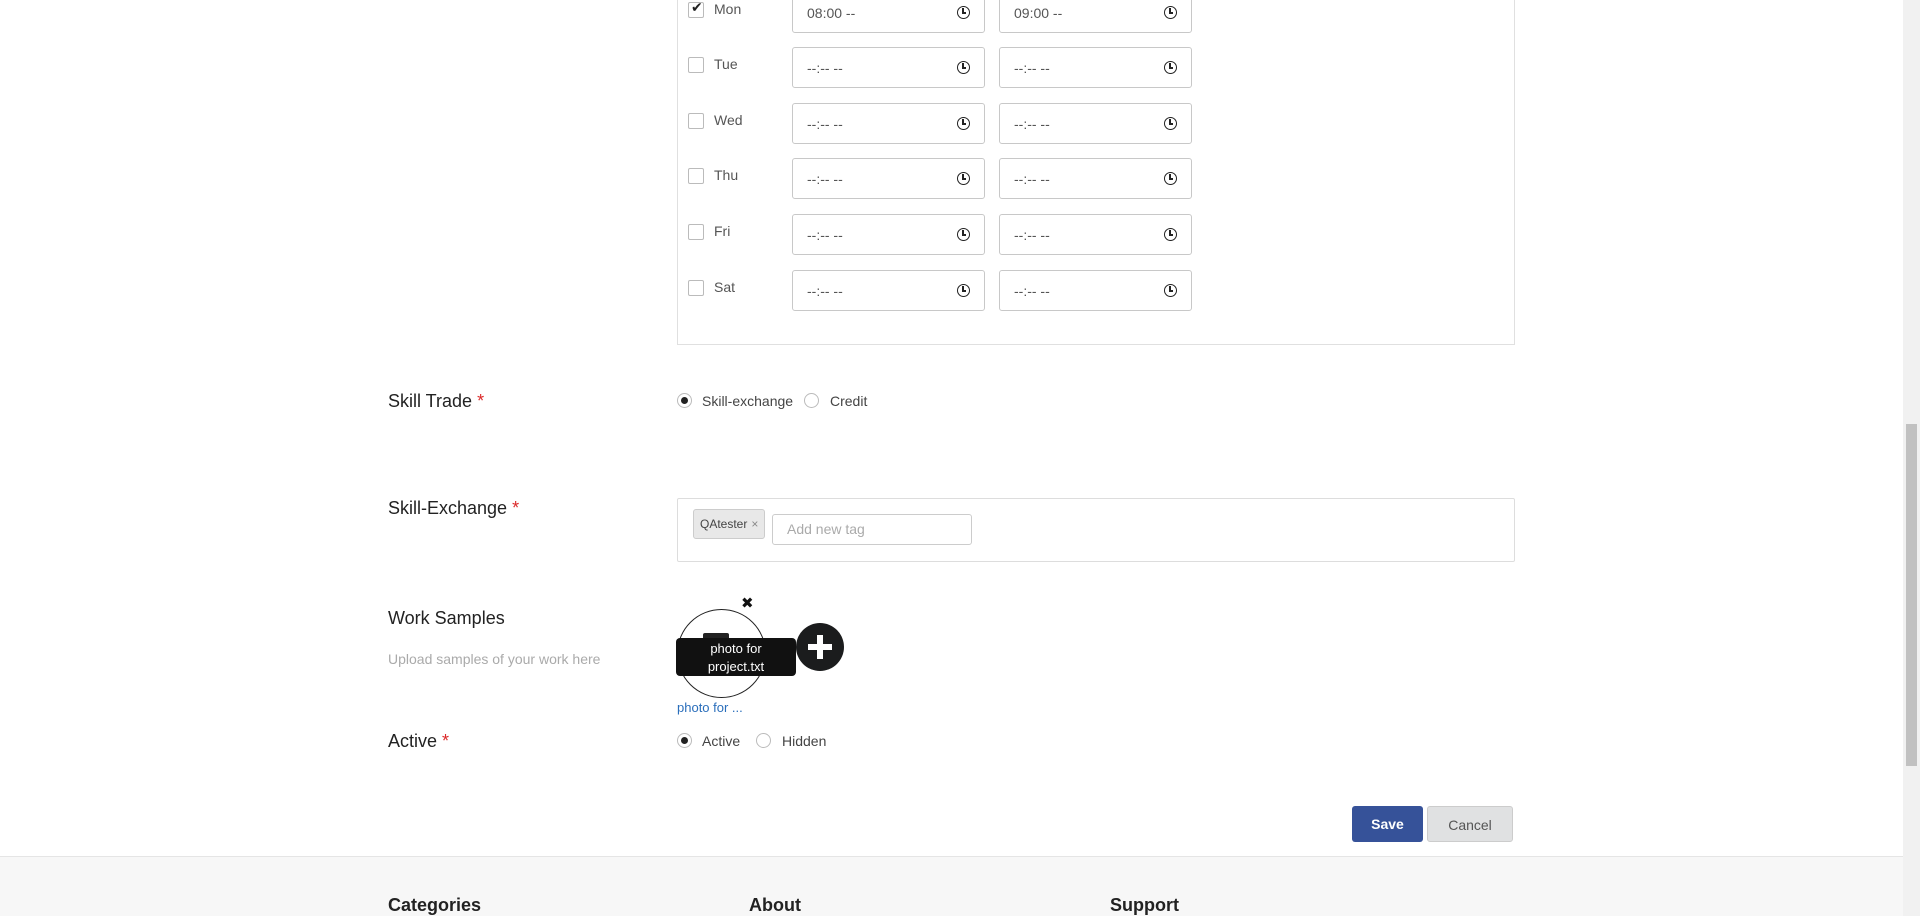 Image resolution: width=1920 pixels, height=916 pixels. What do you see at coordinates (728, 120) in the screenshot?
I see `day-label-wed: Wed` at bounding box center [728, 120].